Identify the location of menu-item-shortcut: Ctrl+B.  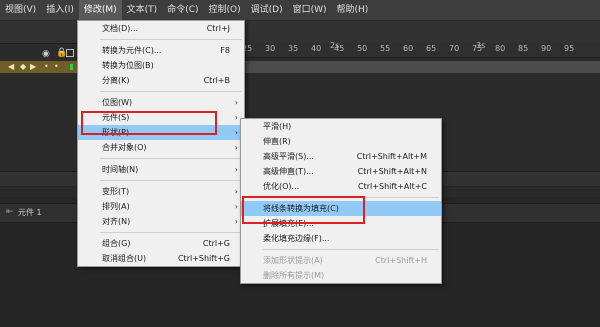
(216, 80).